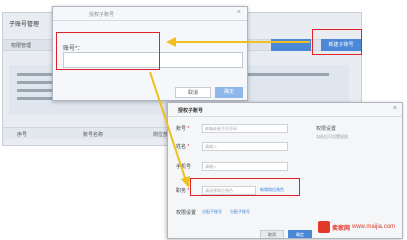 This screenshot has height=240, width=407. I want to click on watermark-logo, so click(324, 227).